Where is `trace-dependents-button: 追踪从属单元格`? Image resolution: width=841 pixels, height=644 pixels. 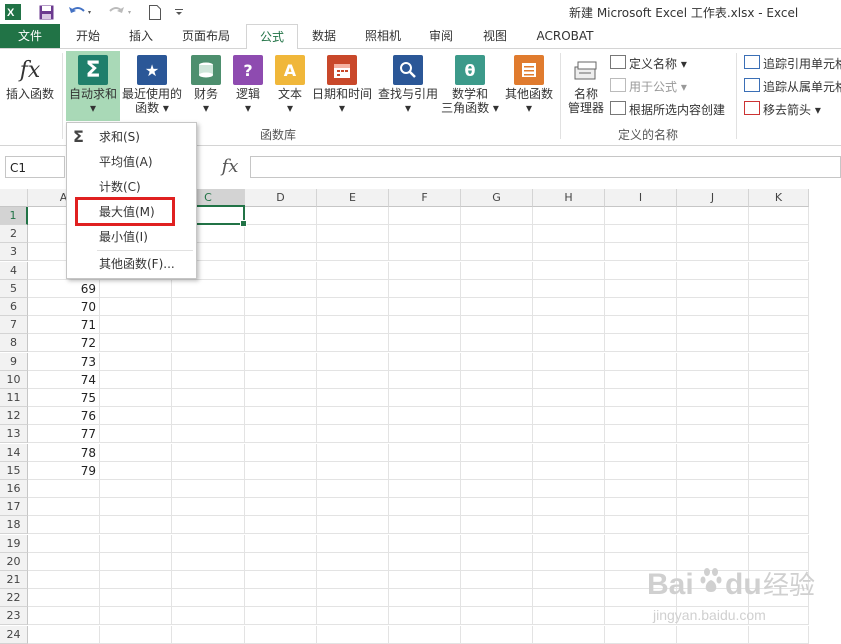 trace-dependents-button: 追踪从属单元格 is located at coordinates (792, 87).